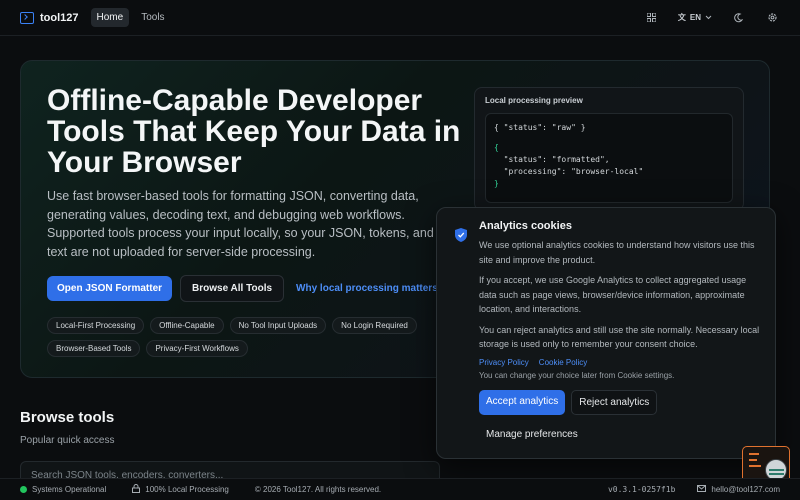 The height and width of the screenshot is (500, 800). Describe the element at coordinates (614, 402) in the screenshot. I see `reject-analytics-button: Reject analytics` at that location.